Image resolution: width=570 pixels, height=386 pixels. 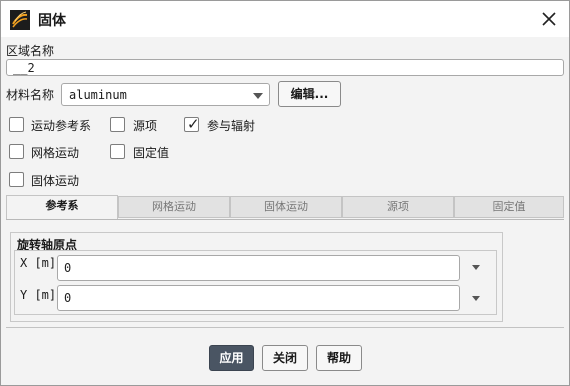 What do you see at coordinates (55, 153) in the screenshot?
I see `mesh-motion-label: 网格运动` at bounding box center [55, 153].